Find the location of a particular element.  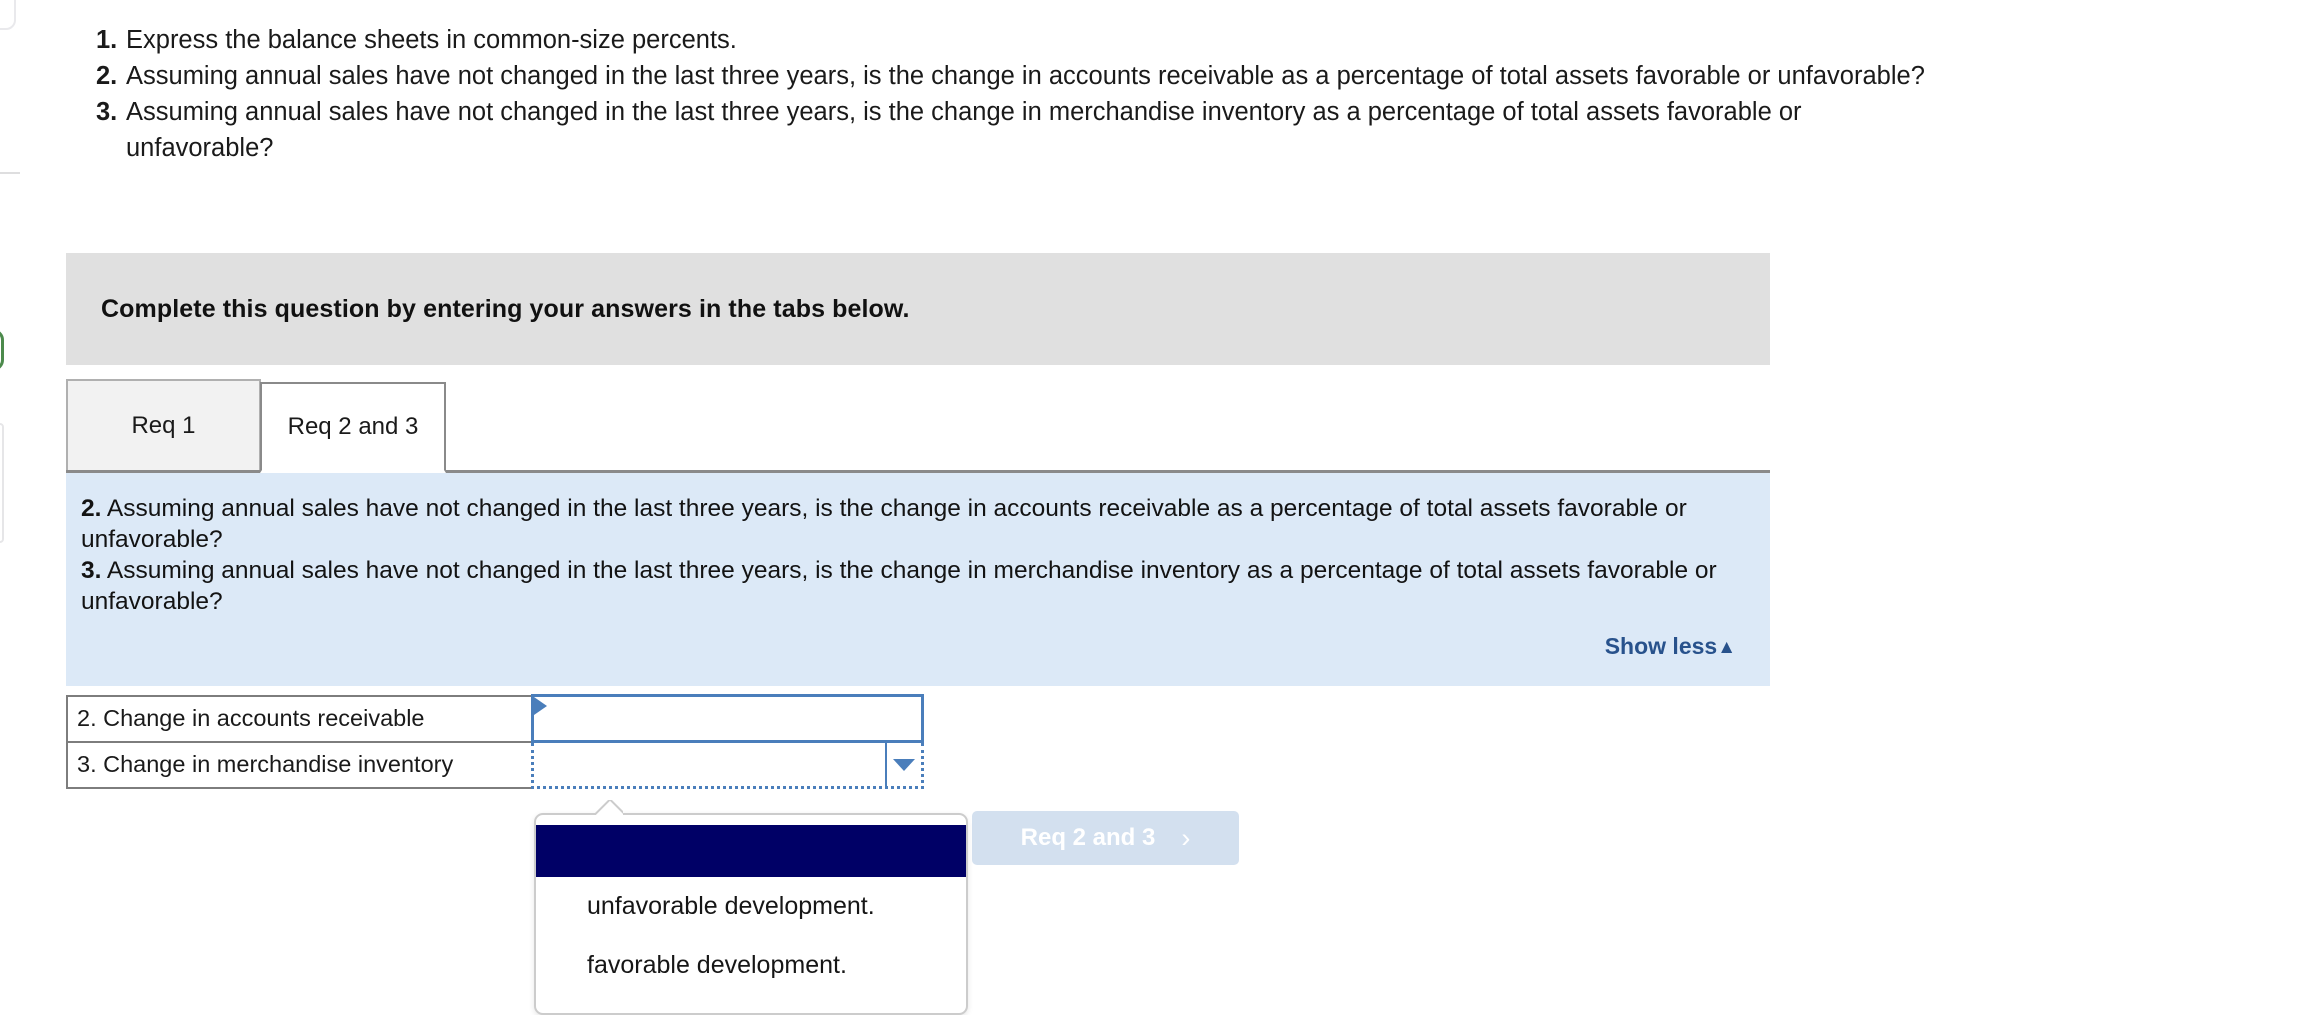

info-panel-line-3-number: 3. is located at coordinates (91, 570).